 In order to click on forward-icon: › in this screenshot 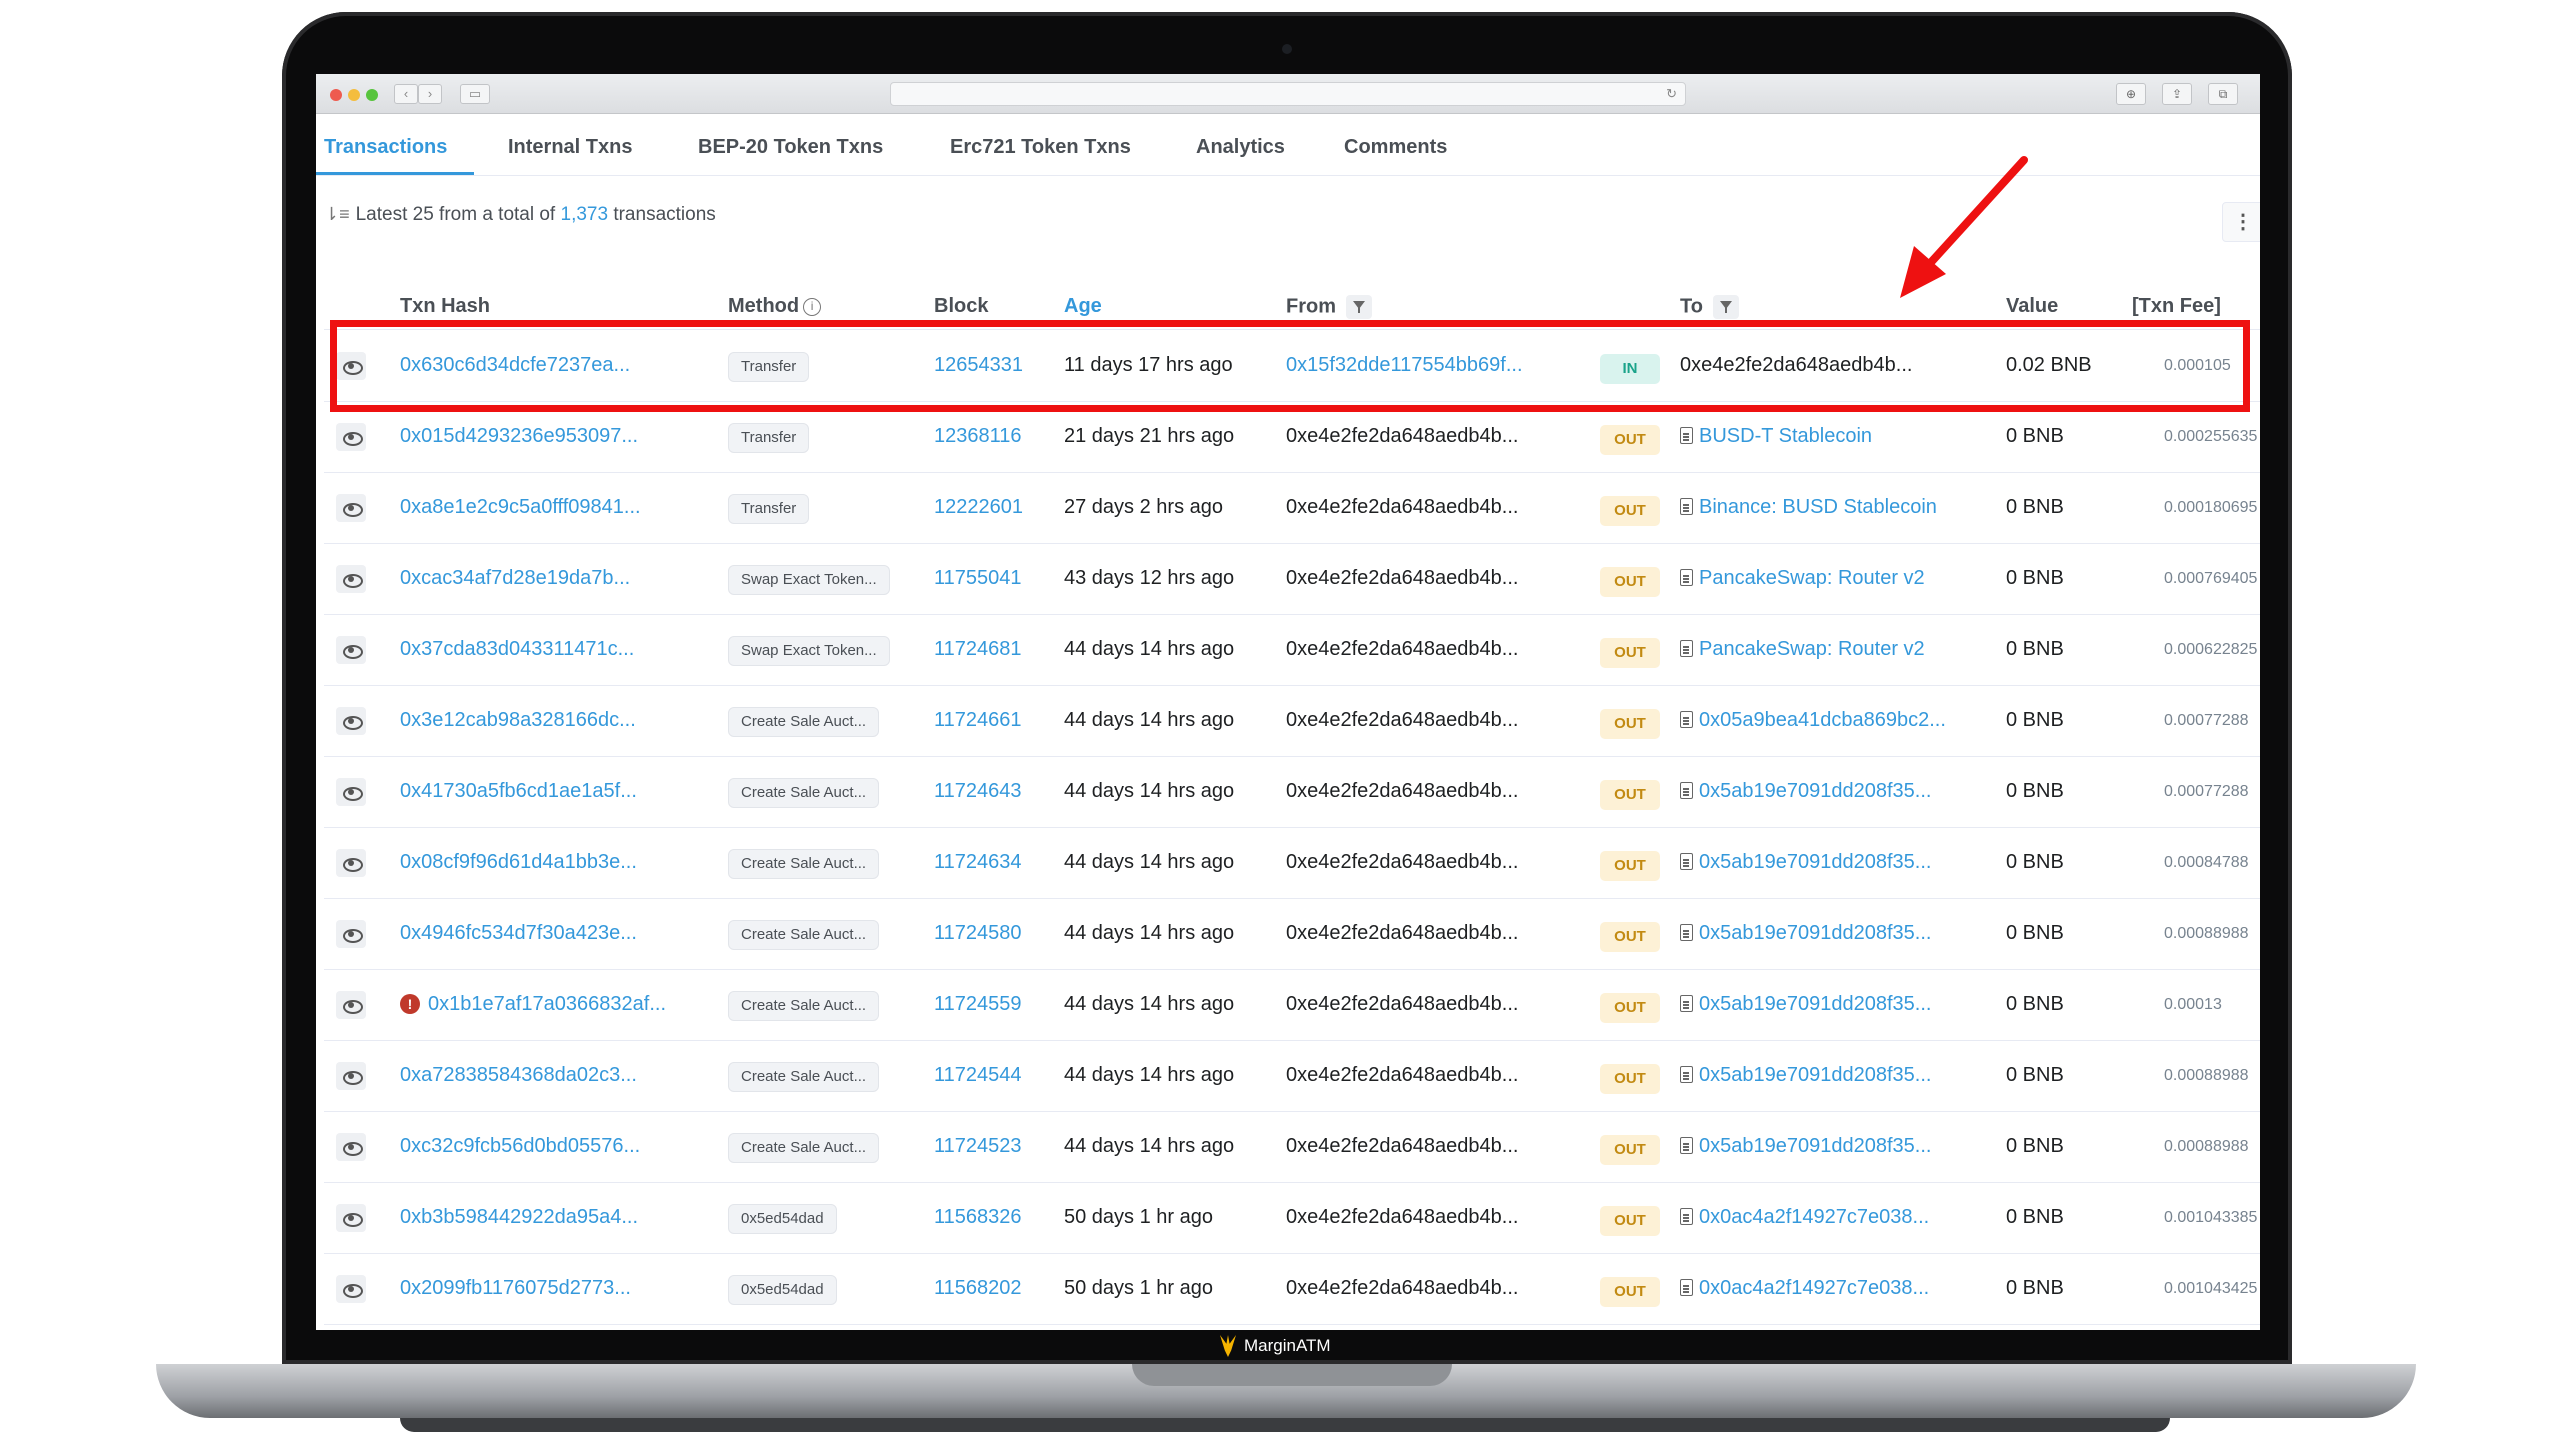, I will do `click(430, 94)`.